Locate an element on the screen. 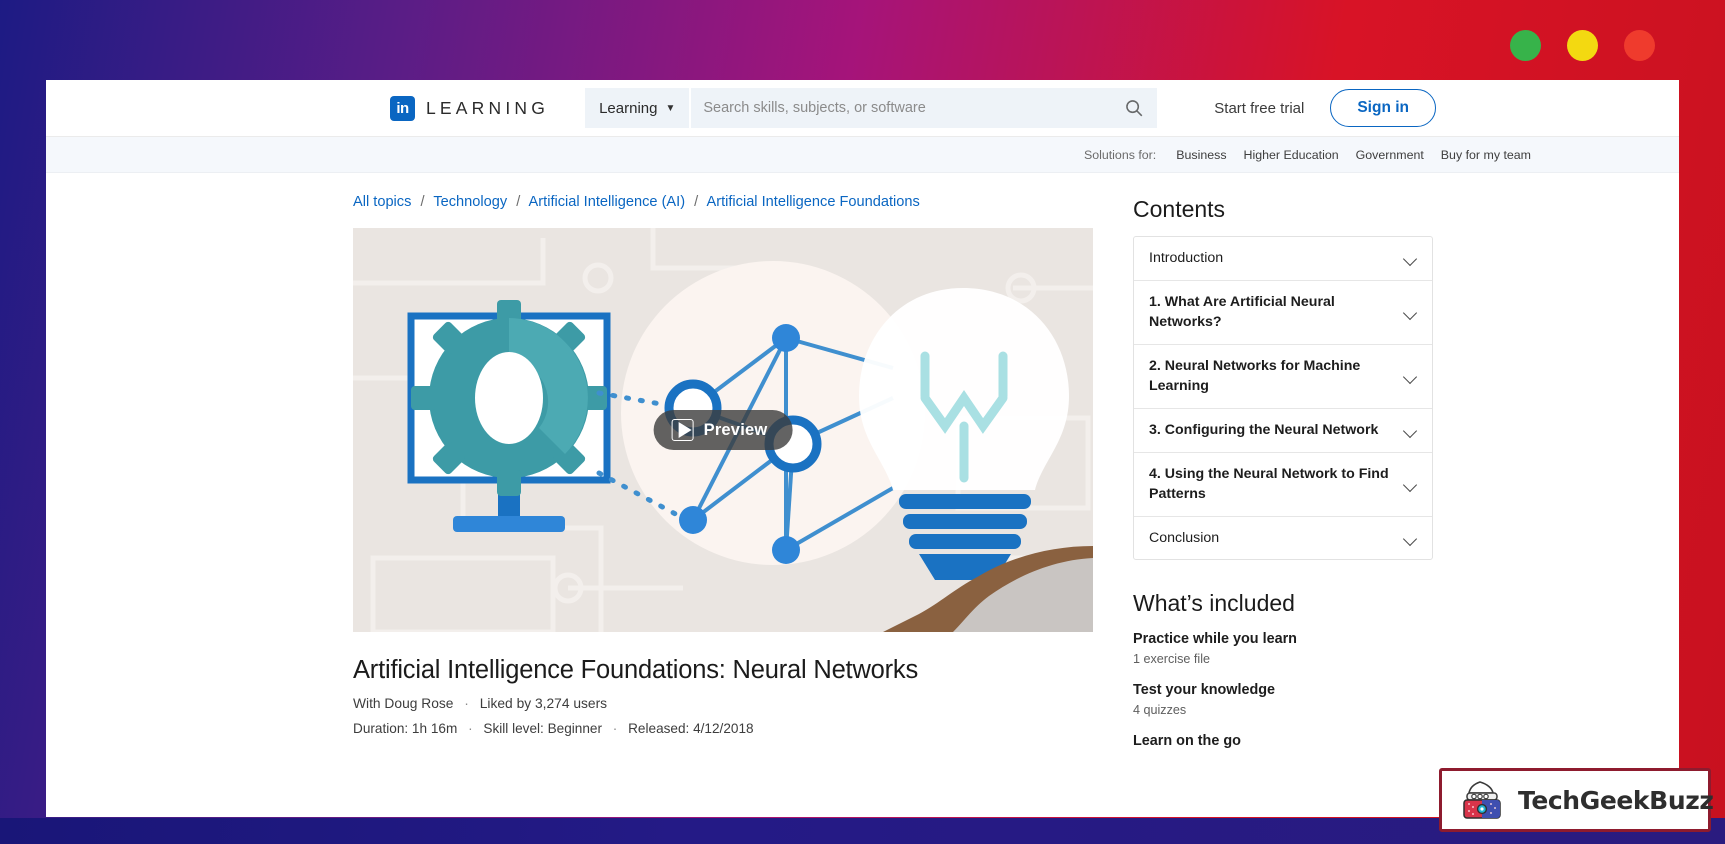 Image resolution: width=1725 pixels, height=844 pixels. included-item-label: Test your knowledge is located at coordinates (1204, 690).